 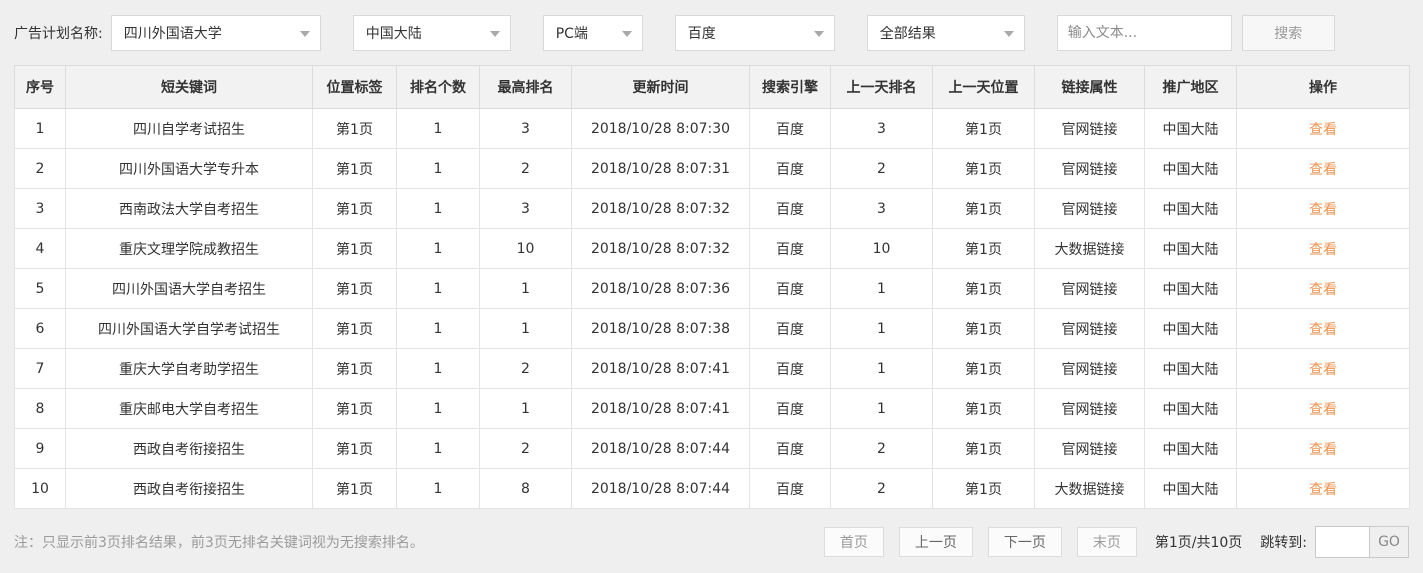 I want to click on cell-keyword: 西南政法大学自考招生, so click(x=189, y=208).